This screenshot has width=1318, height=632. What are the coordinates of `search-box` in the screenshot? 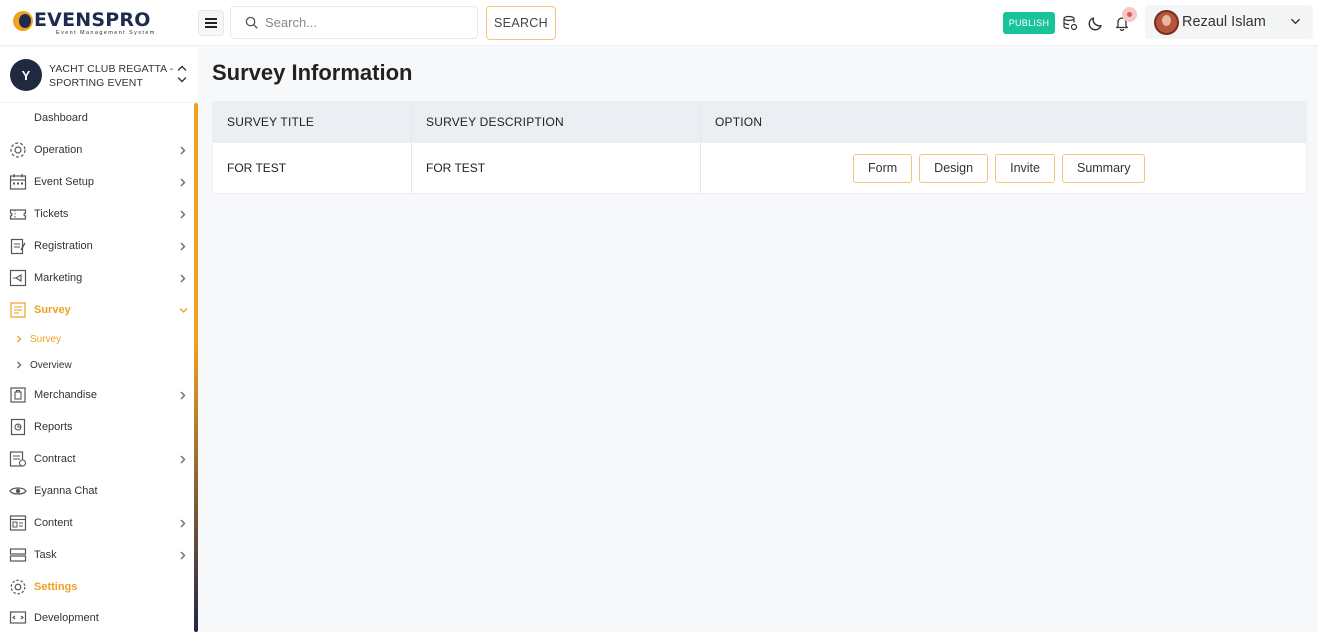 It's located at (354, 22).